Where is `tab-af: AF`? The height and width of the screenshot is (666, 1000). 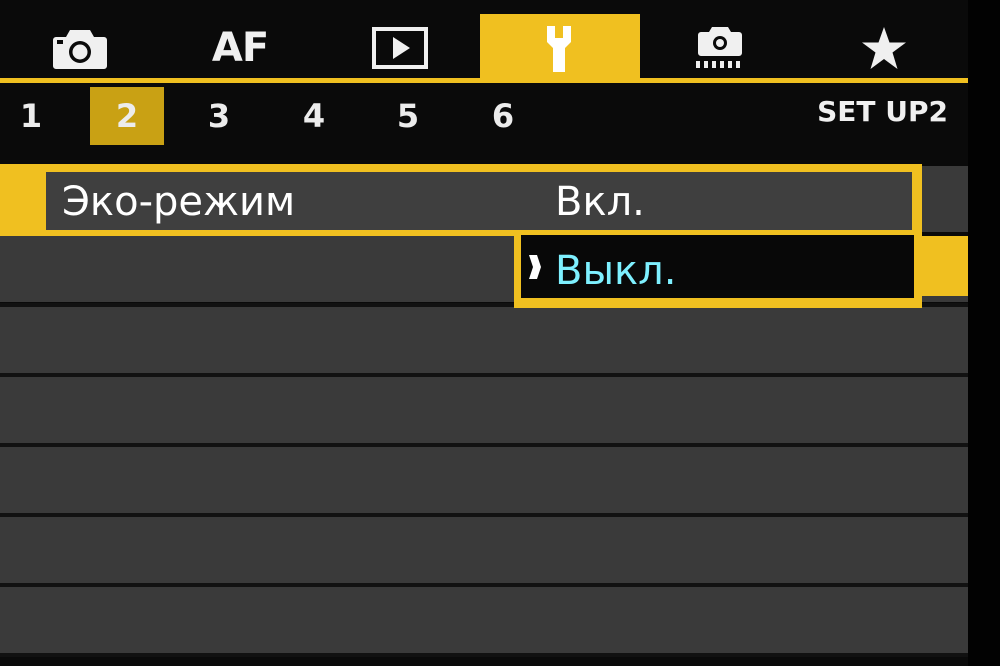
tab-af: AF is located at coordinates (240, 48).